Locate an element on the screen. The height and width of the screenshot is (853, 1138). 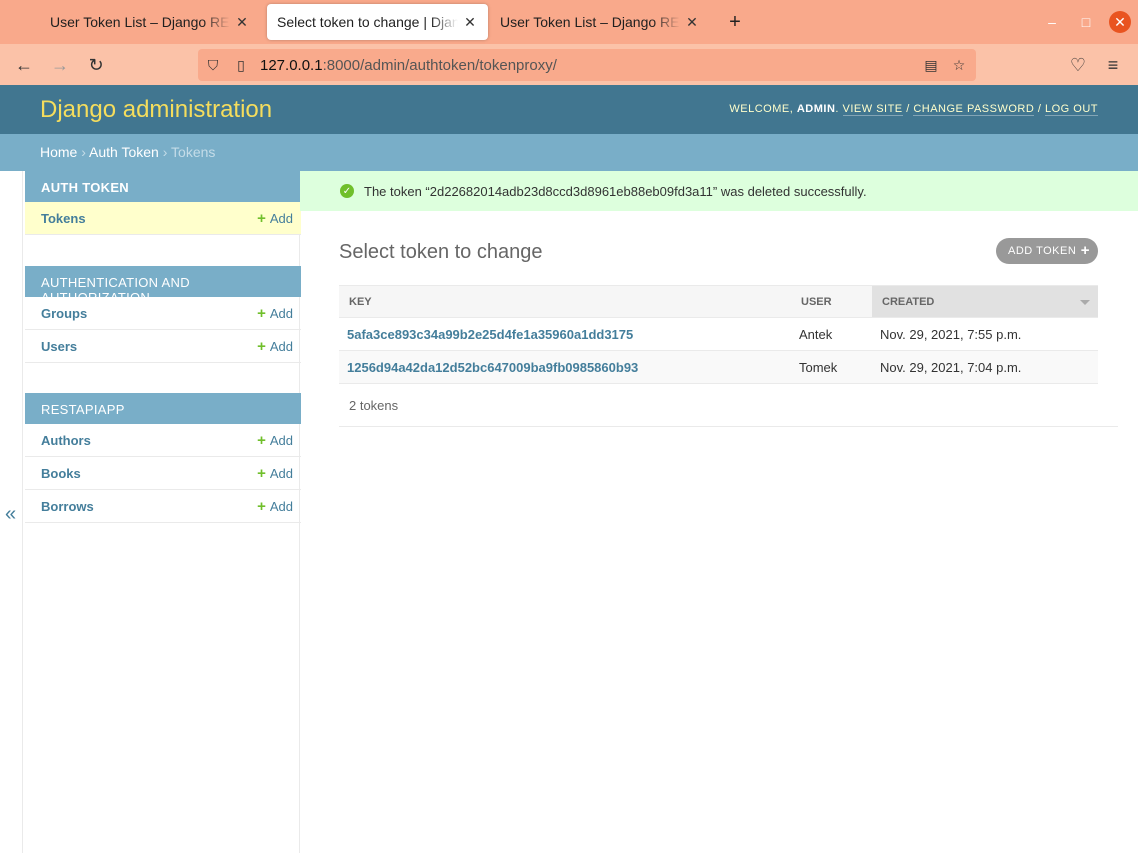
add-token-button: Add token + is located at coordinates (1047, 251).